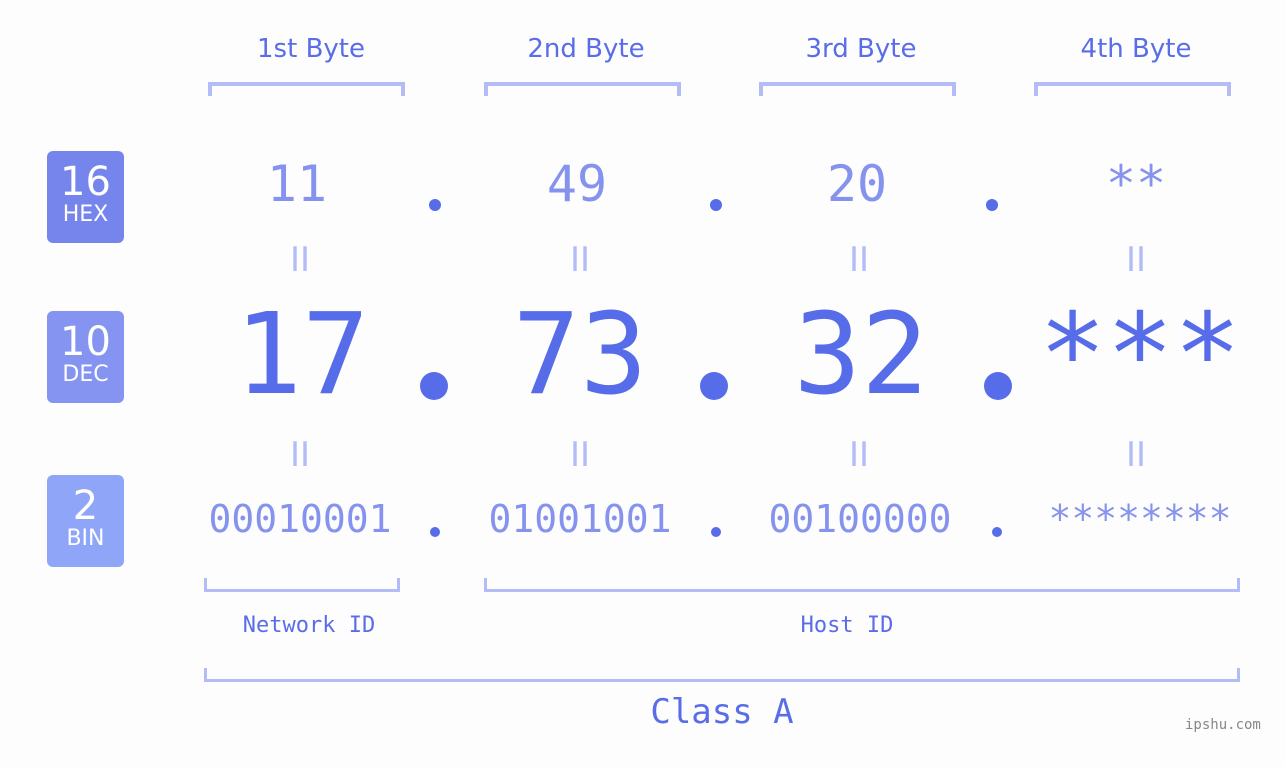  Describe the element at coordinates (85, 214) in the screenshot. I see `hex-badge-label: HEX` at that location.